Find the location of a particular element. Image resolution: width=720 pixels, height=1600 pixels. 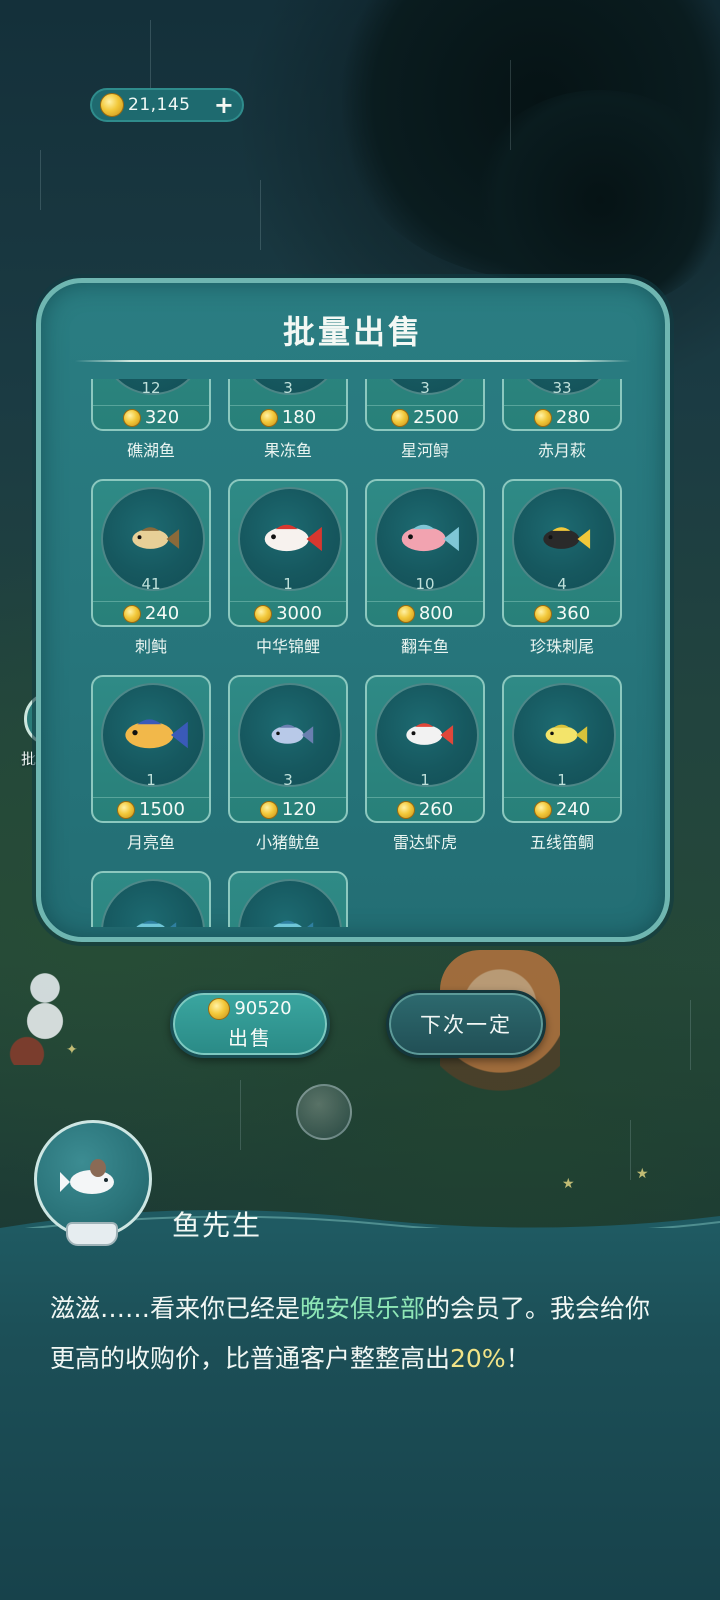

fish-card: 3 2500 星河鲟 is located at coordinates (425, 429).